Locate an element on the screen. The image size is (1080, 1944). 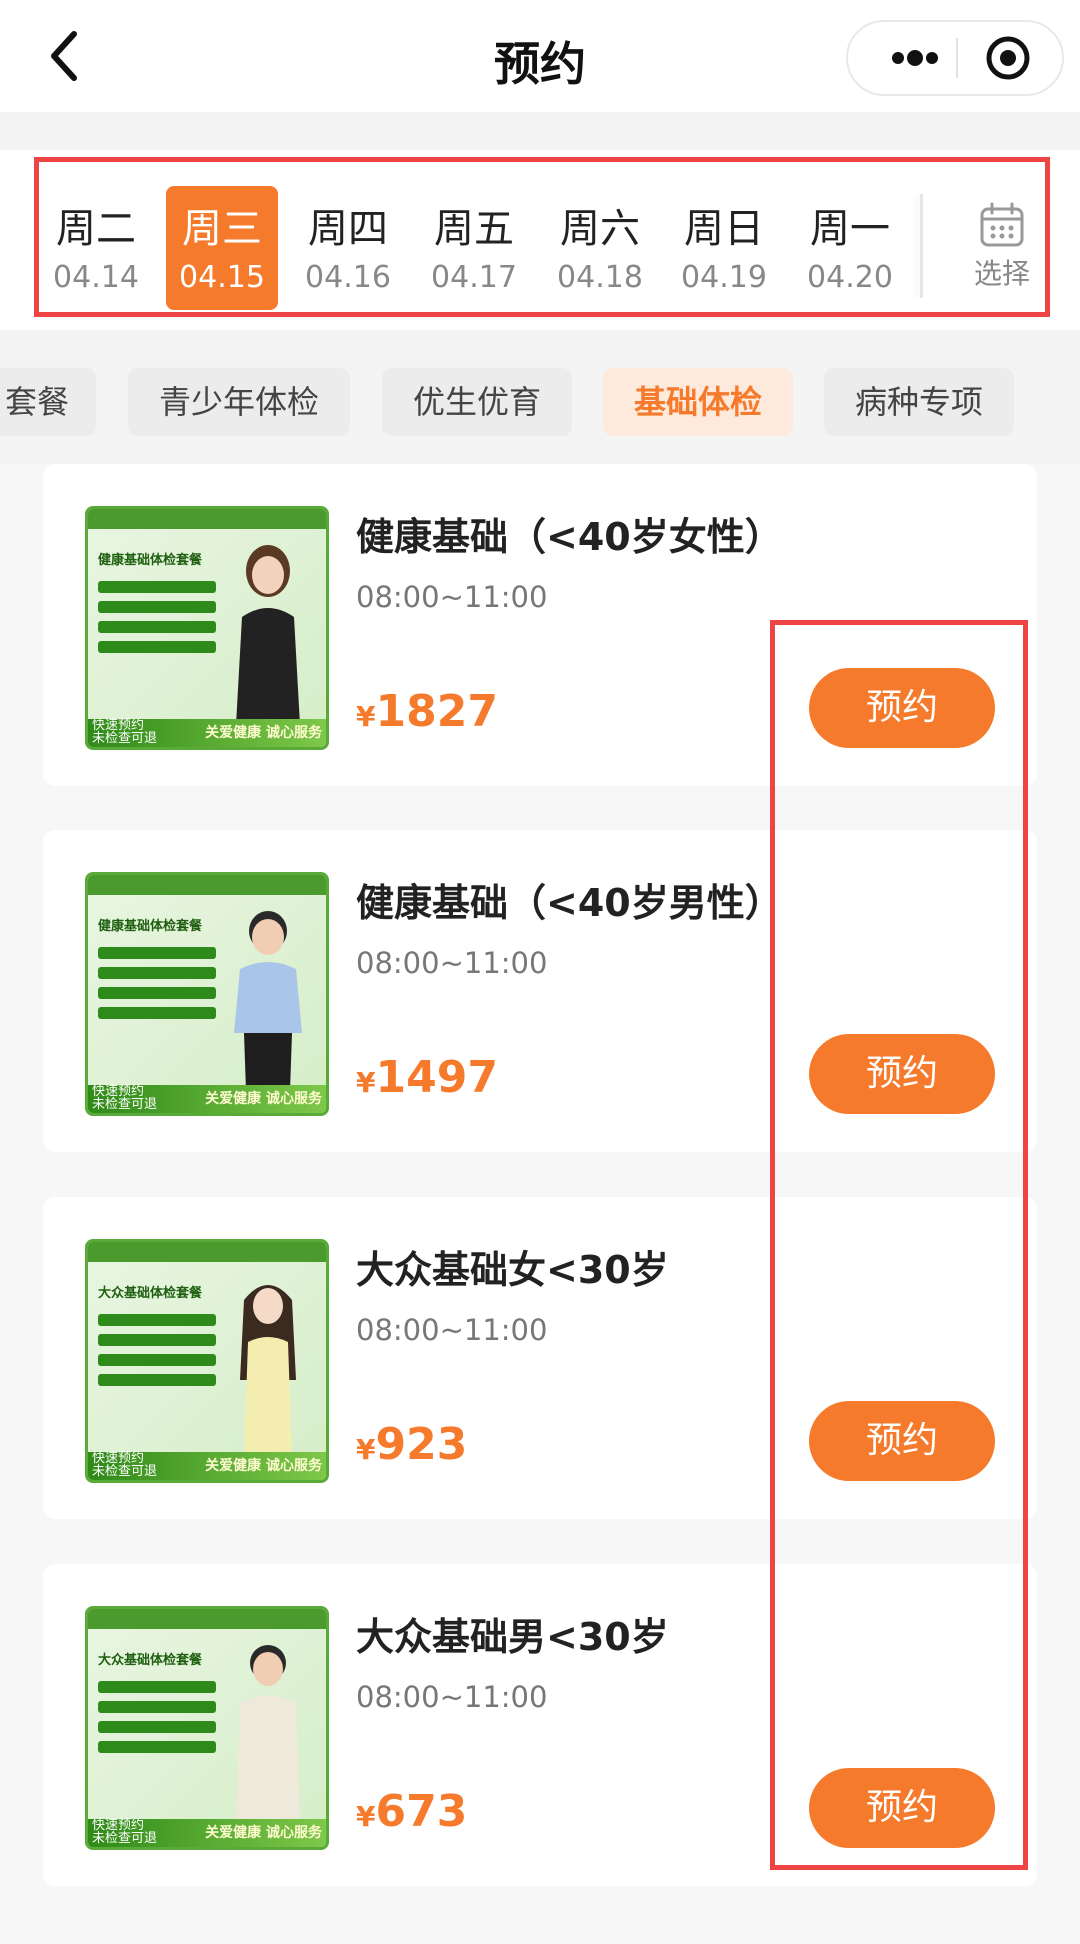
date-item: 周六 04.18 is located at coordinates (600, 248).